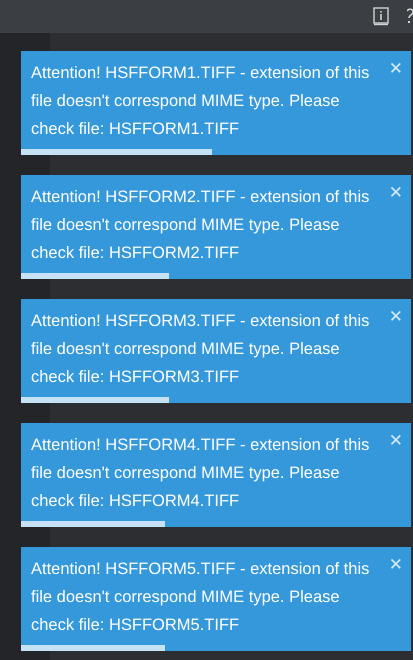  I want to click on notification-message: Attention! HSFFORM4.TIFF - extension of this file doesn't correspond MIME type. Please check file: HSFFORM4.TIFF, so click(200, 473).